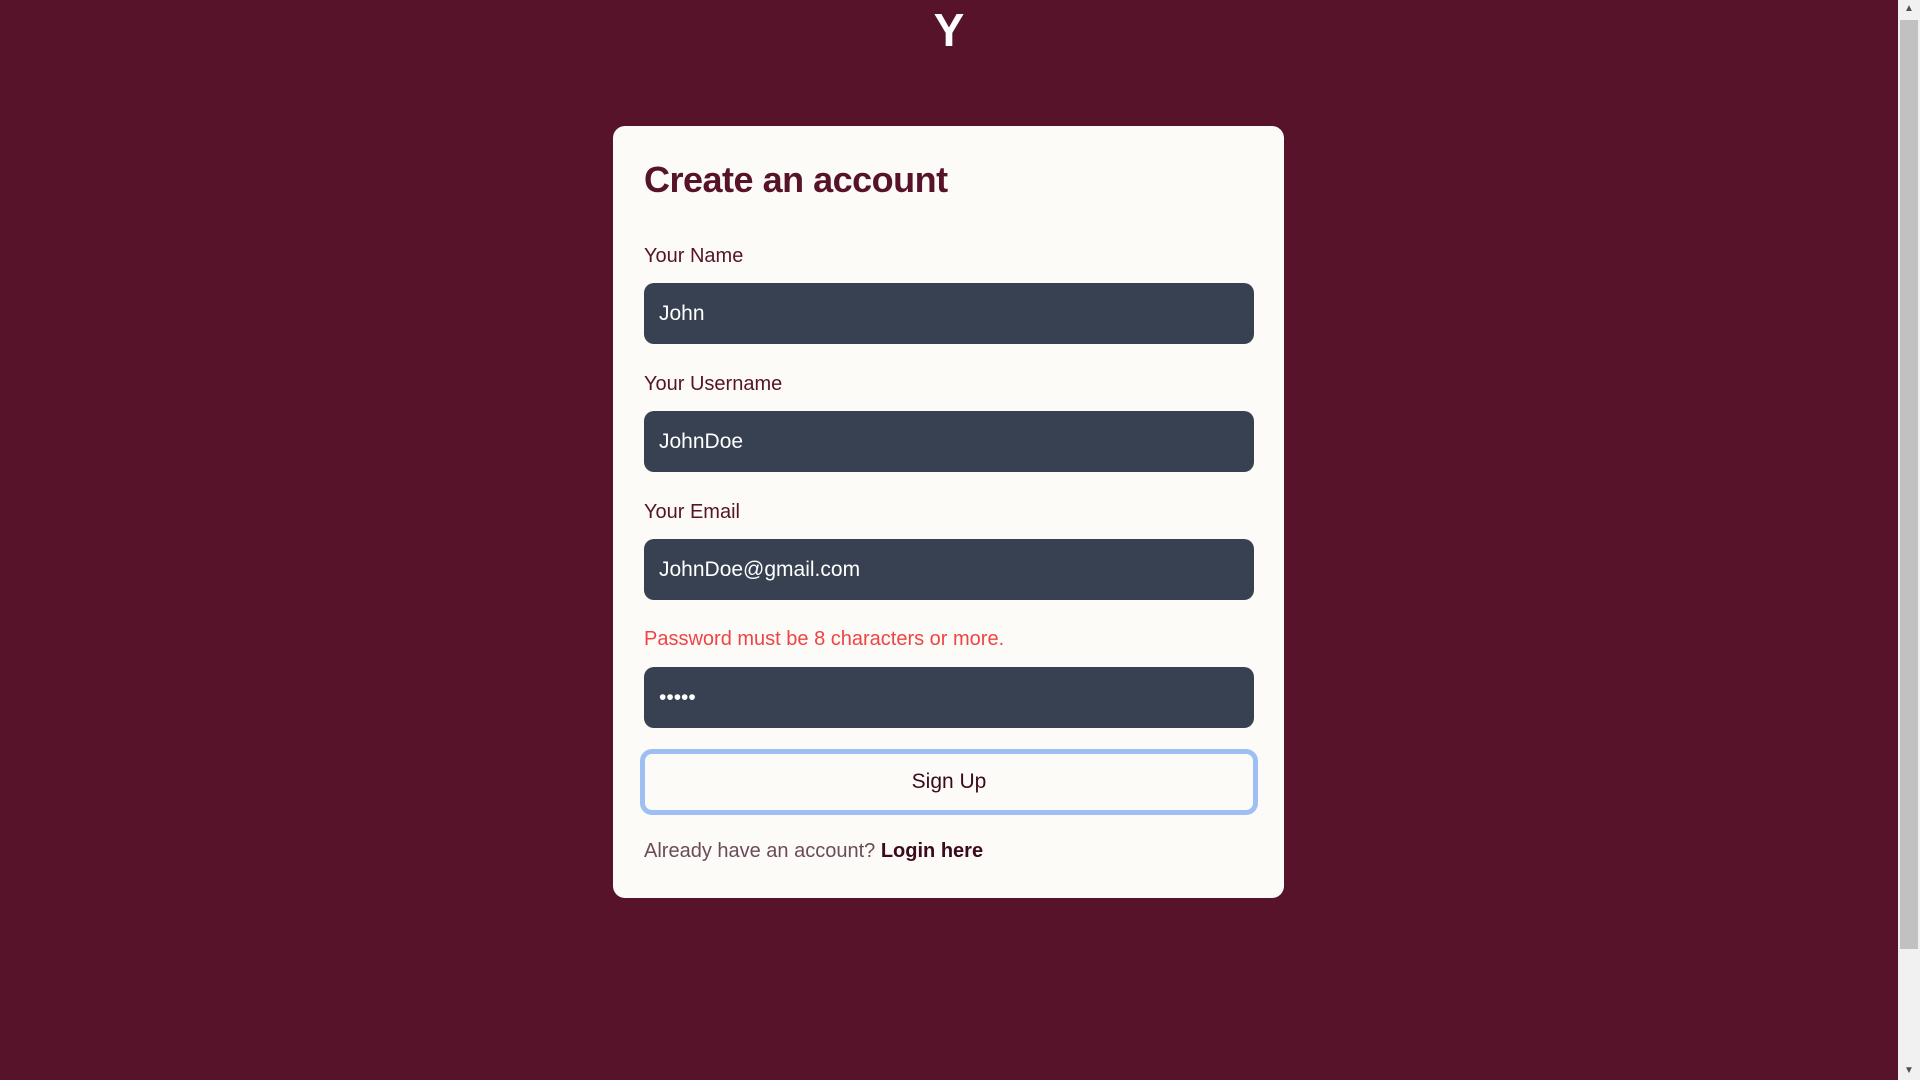 The height and width of the screenshot is (1080, 1920). What do you see at coordinates (1909, 484) in the screenshot?
I see `scrollbar-thumb` at bounding box center [1909, 484].